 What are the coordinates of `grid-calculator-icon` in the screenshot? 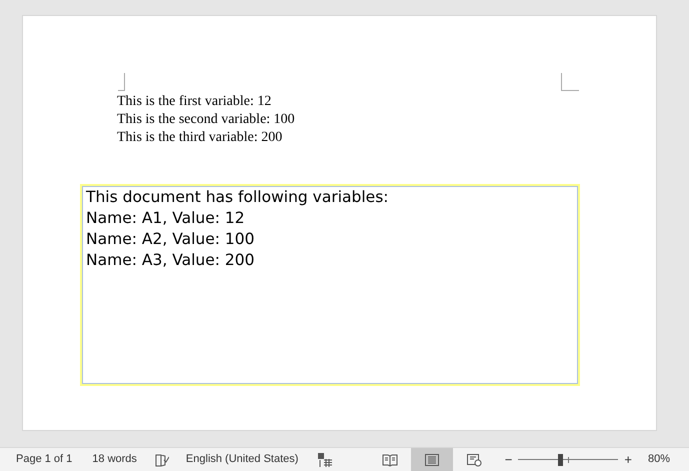 It's located at (325, 459).